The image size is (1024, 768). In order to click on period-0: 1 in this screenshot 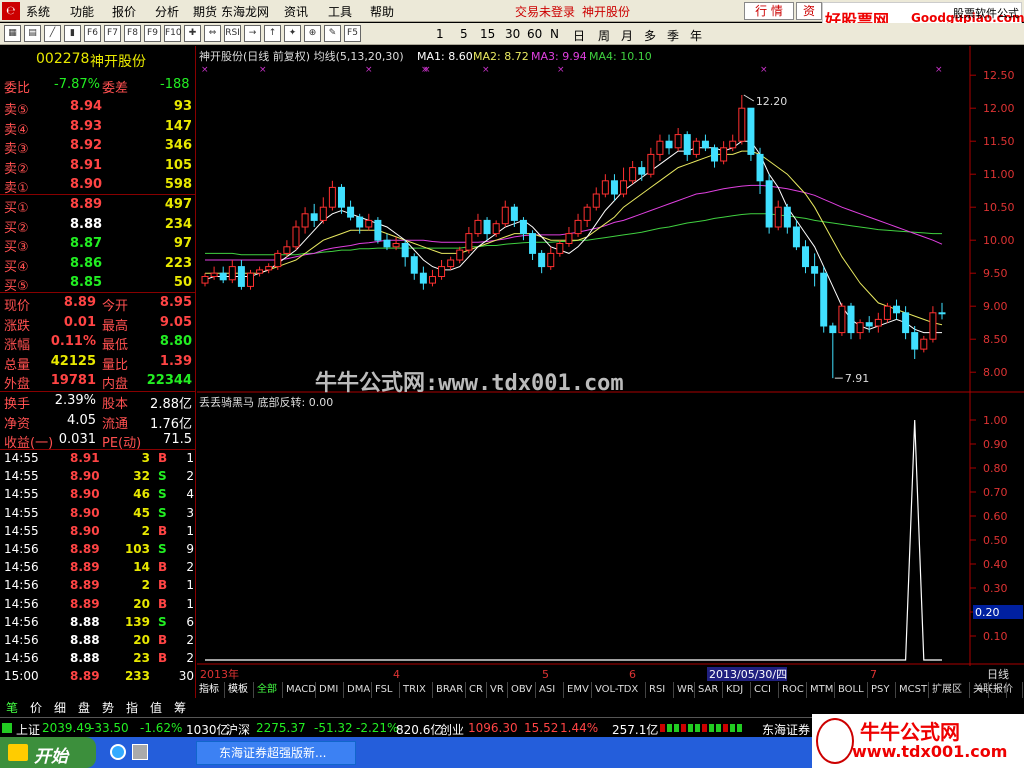, I will do `click(440, 34)`.